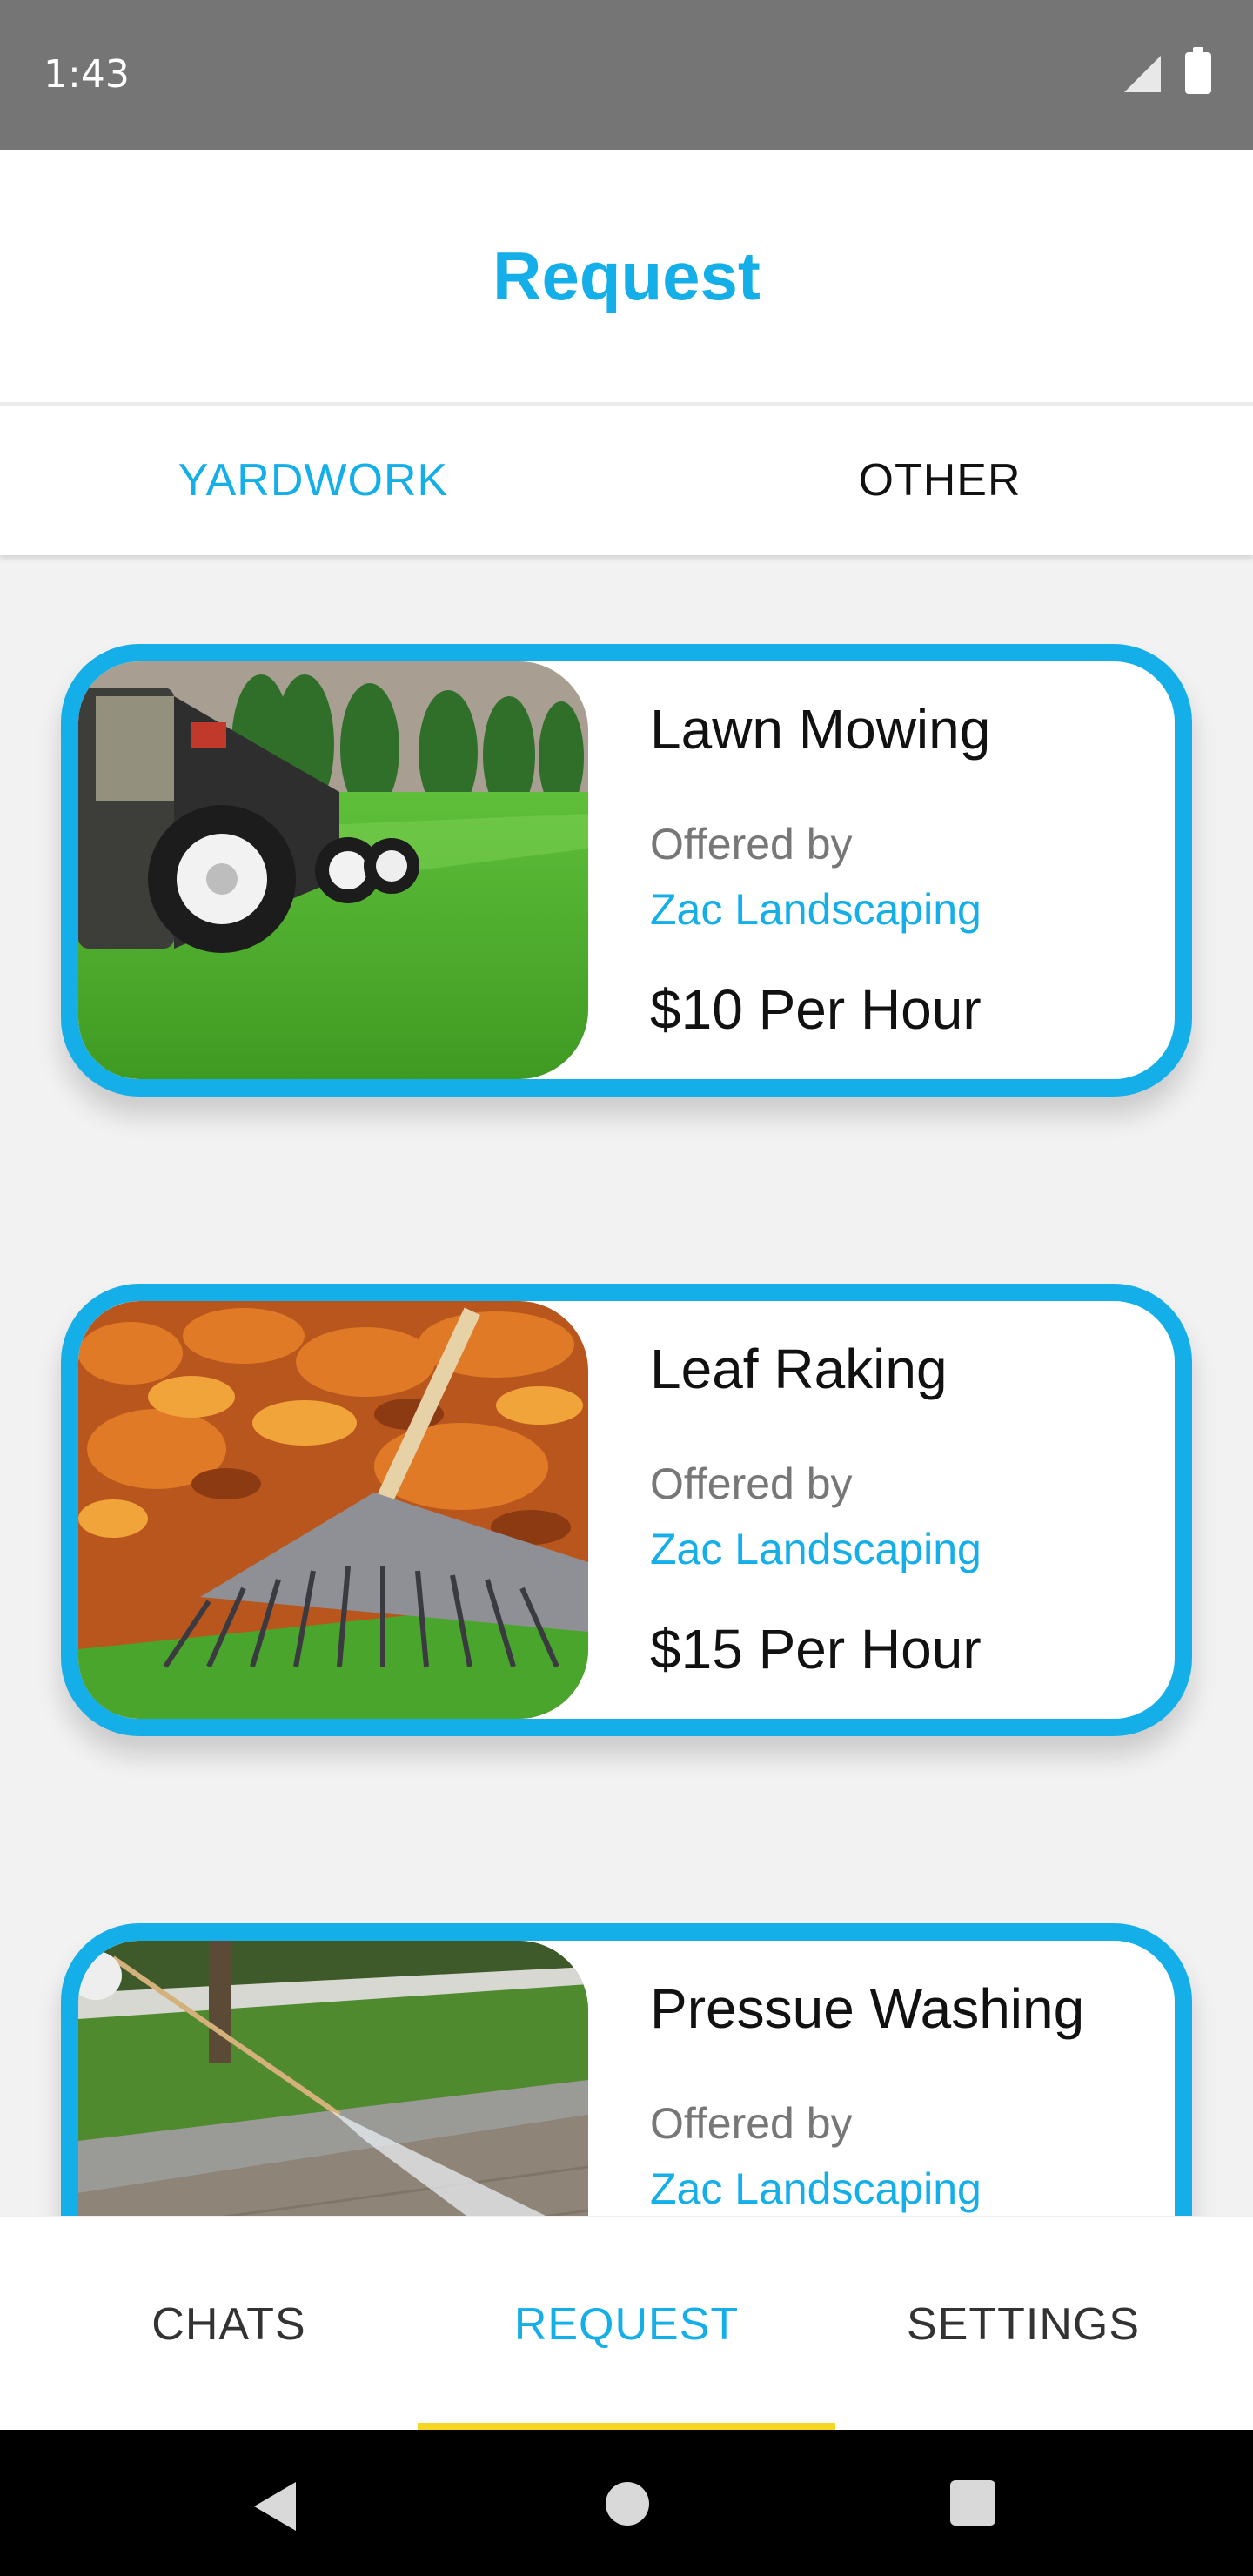 The width and height of the screenshot is (1253, 2576). Describe the element at coordinates (972, 2503) in the screenshot. I see `recents-square-icon` at that location.